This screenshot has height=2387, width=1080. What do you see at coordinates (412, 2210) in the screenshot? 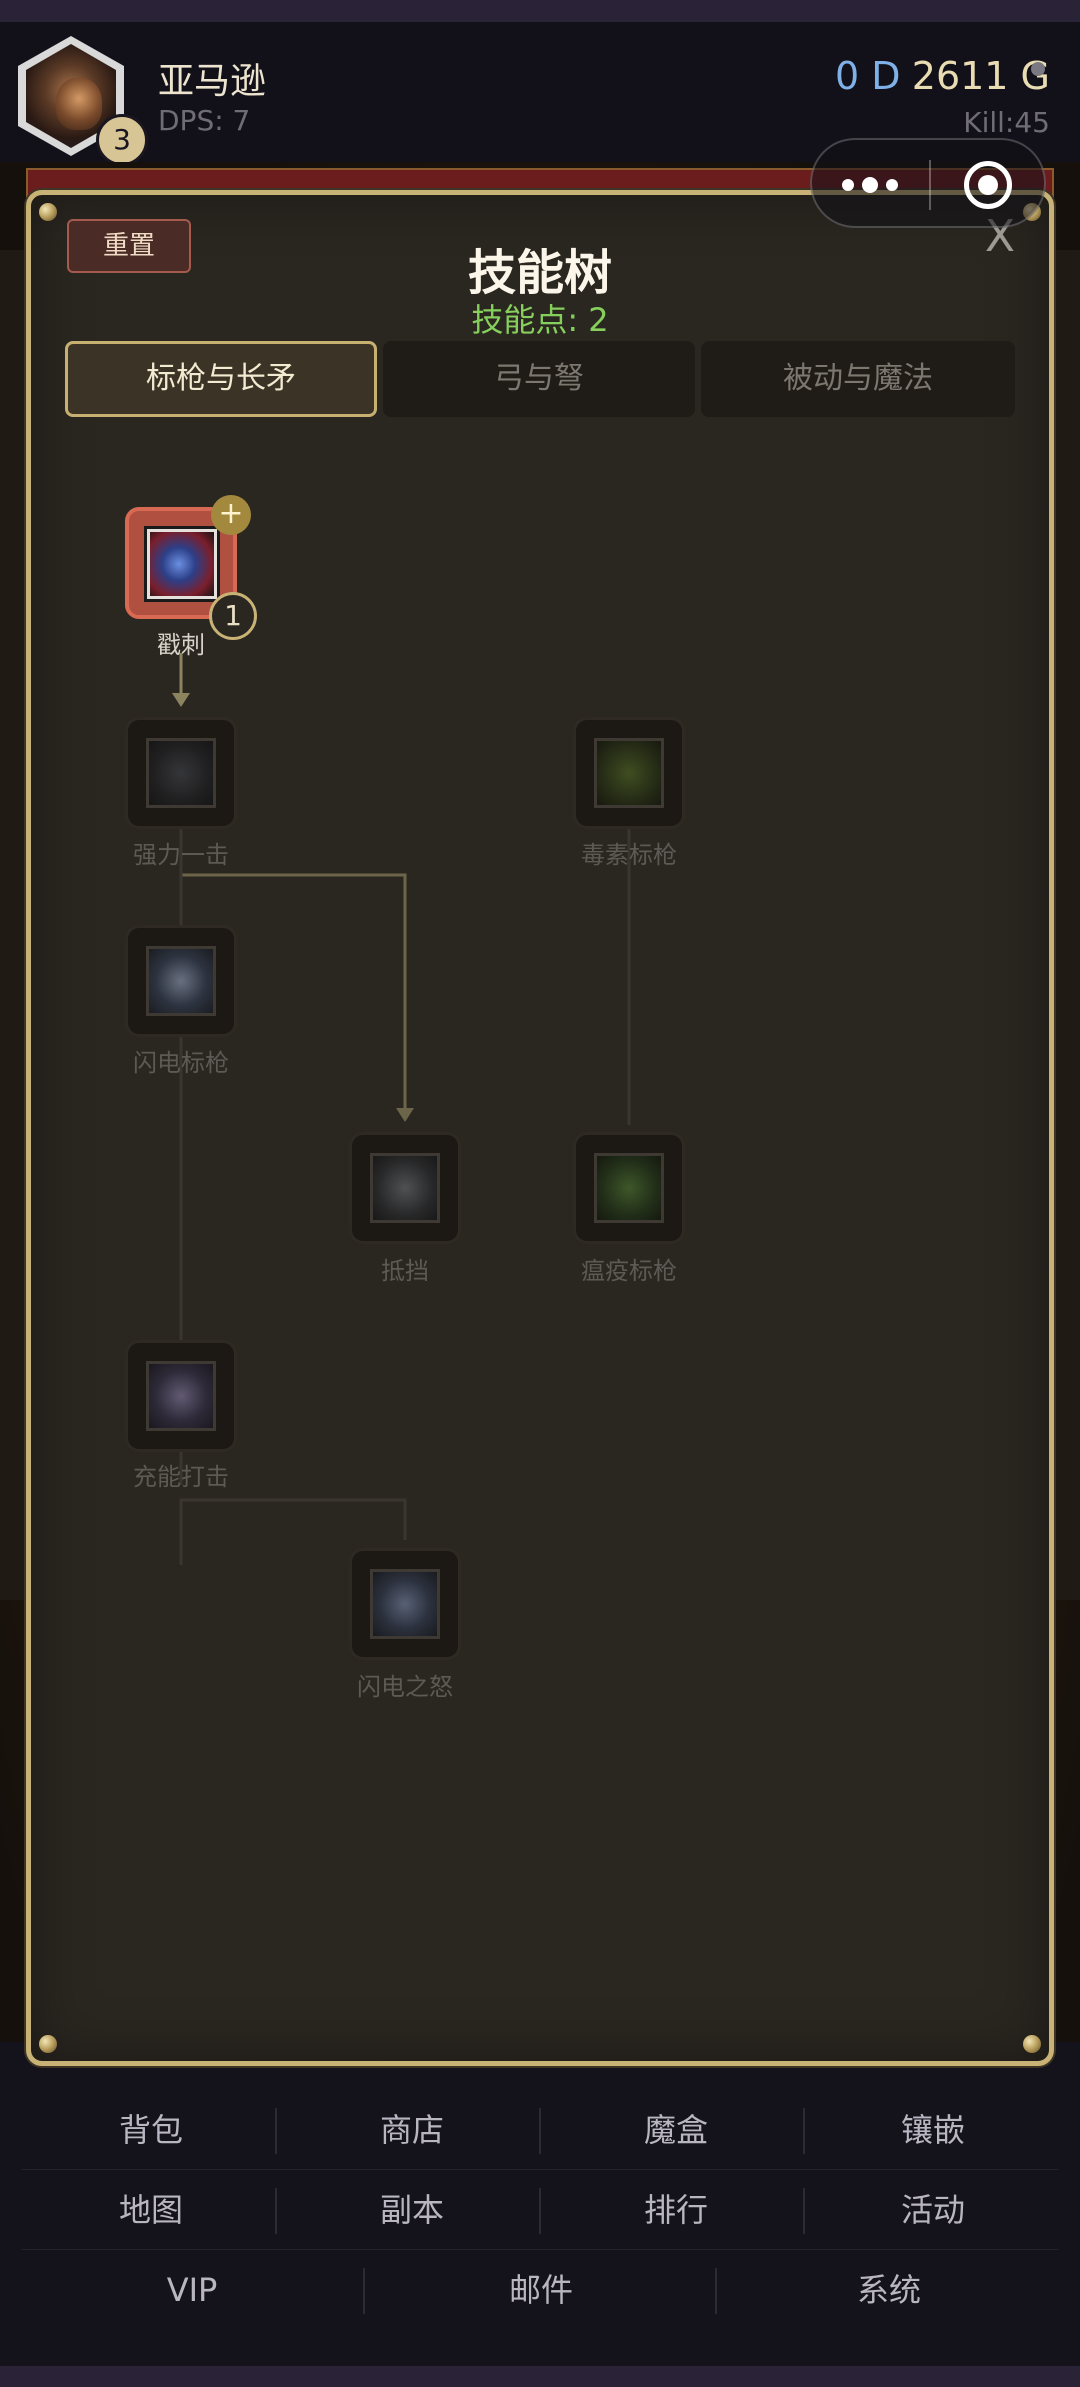
I see `menu-dungeon: 副本` at bounding box center [412, 2210].